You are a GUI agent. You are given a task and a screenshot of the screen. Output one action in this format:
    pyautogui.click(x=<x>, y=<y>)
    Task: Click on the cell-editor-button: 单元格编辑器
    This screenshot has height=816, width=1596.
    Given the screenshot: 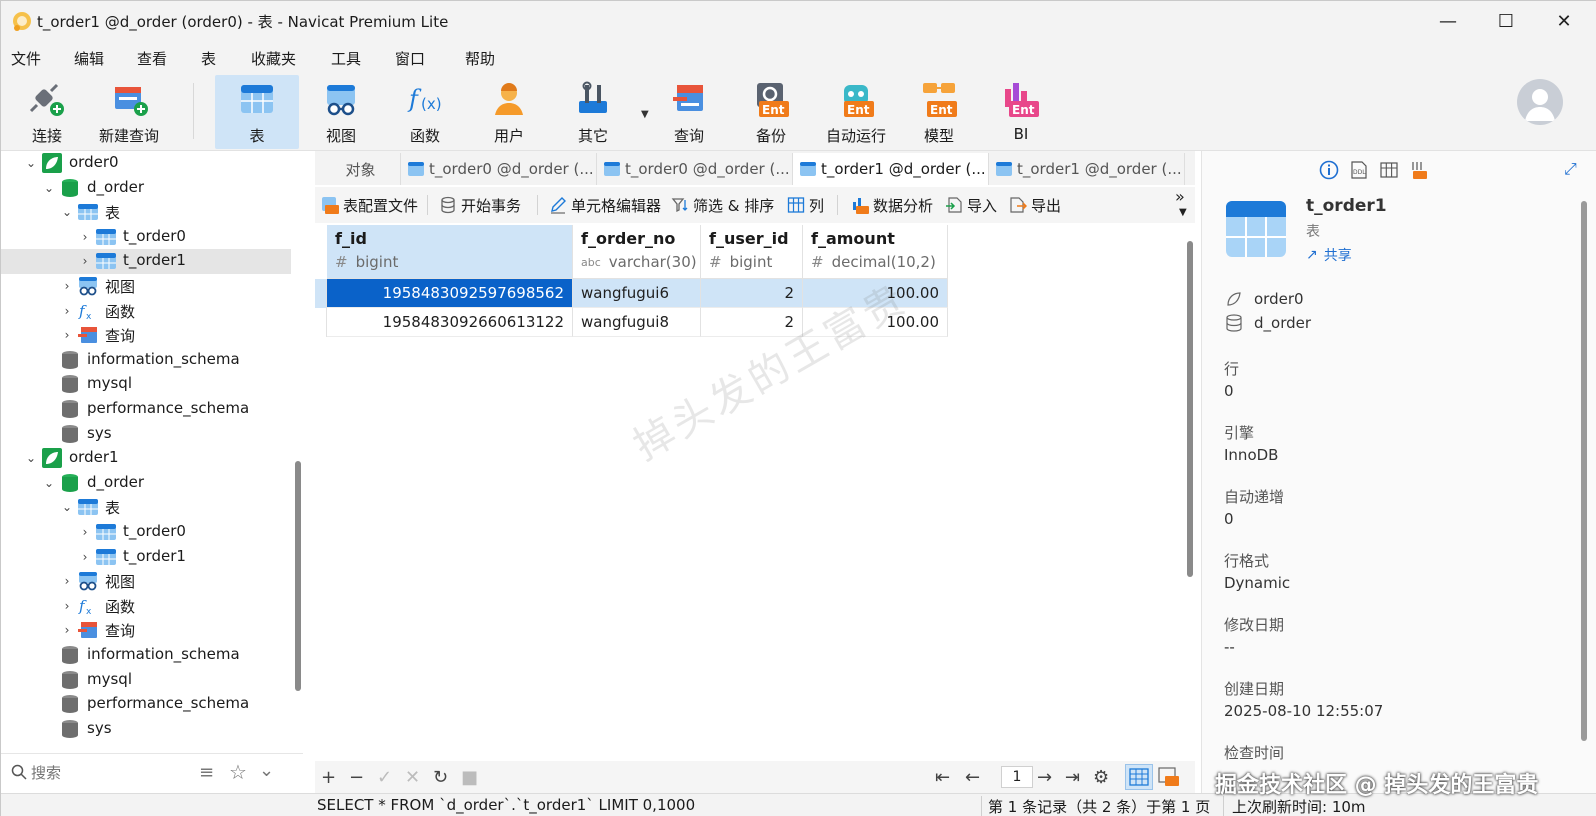 What is the action you would take?
    pyautogui.click(x=605, y=205)
    